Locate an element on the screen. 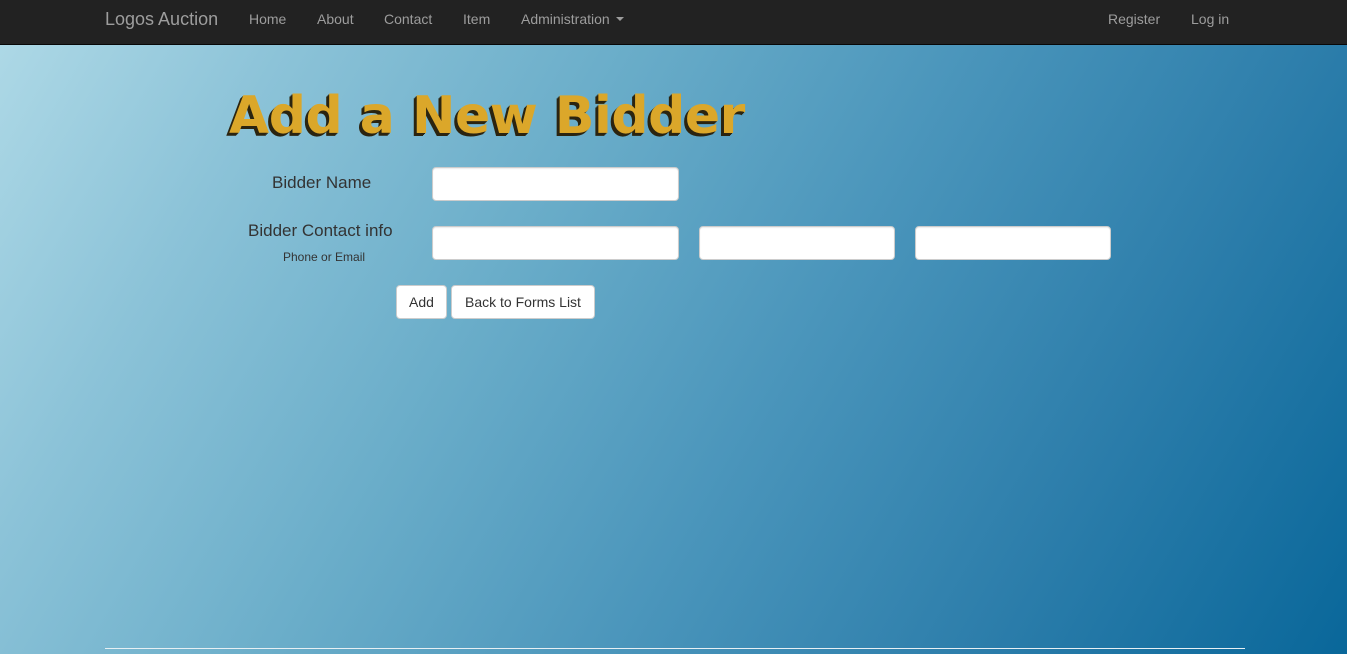 Image resolution: width=1347 pixels, height=654 pixels. nav-contact: Contact is located at coordinates (408, 19).